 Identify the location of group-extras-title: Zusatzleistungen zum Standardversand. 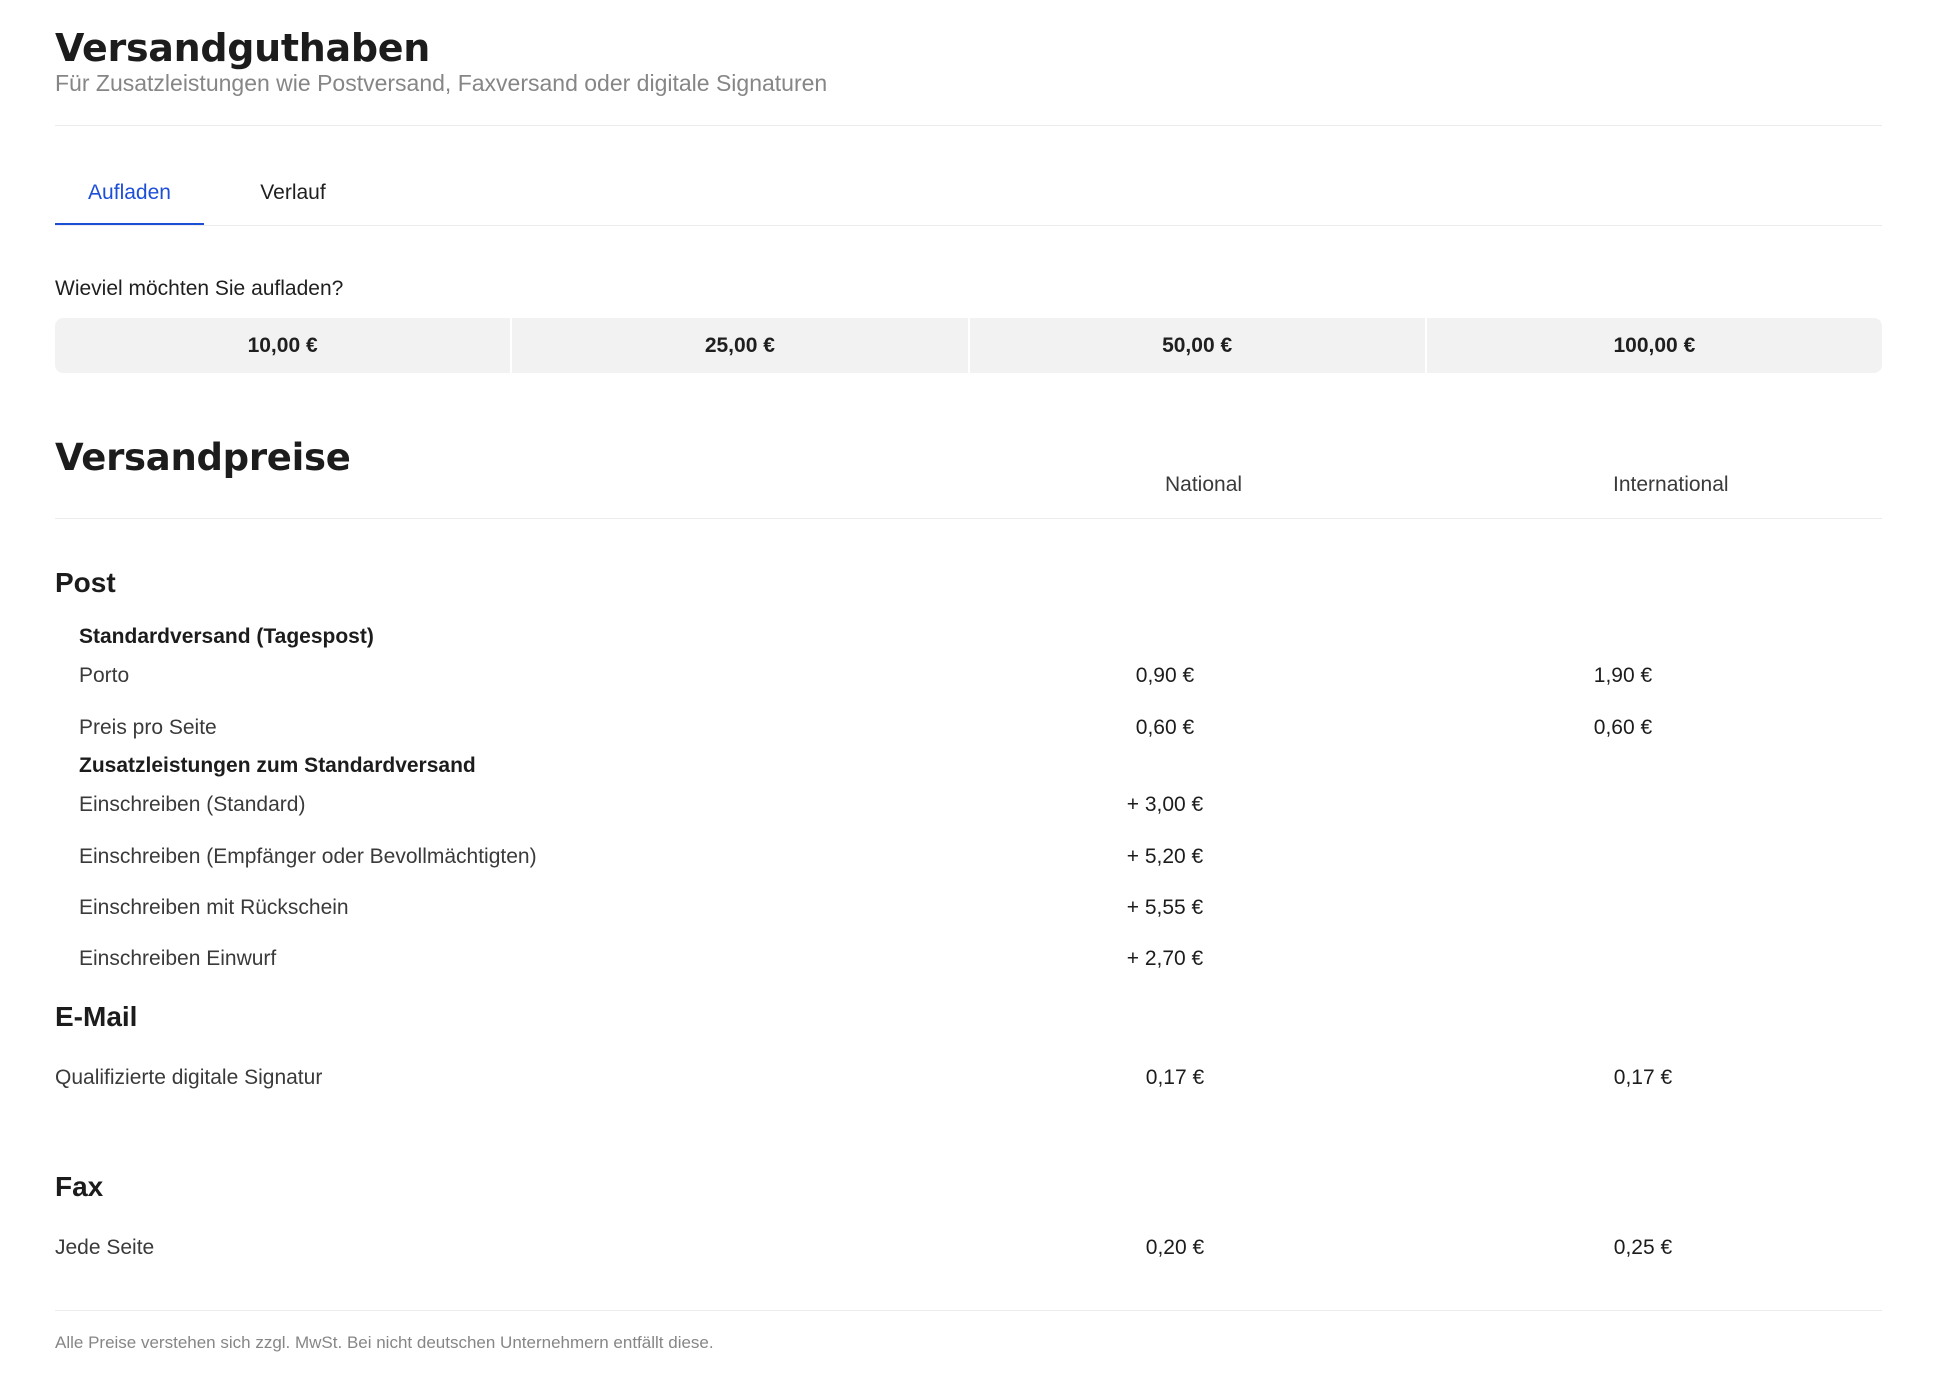
(277, 765).